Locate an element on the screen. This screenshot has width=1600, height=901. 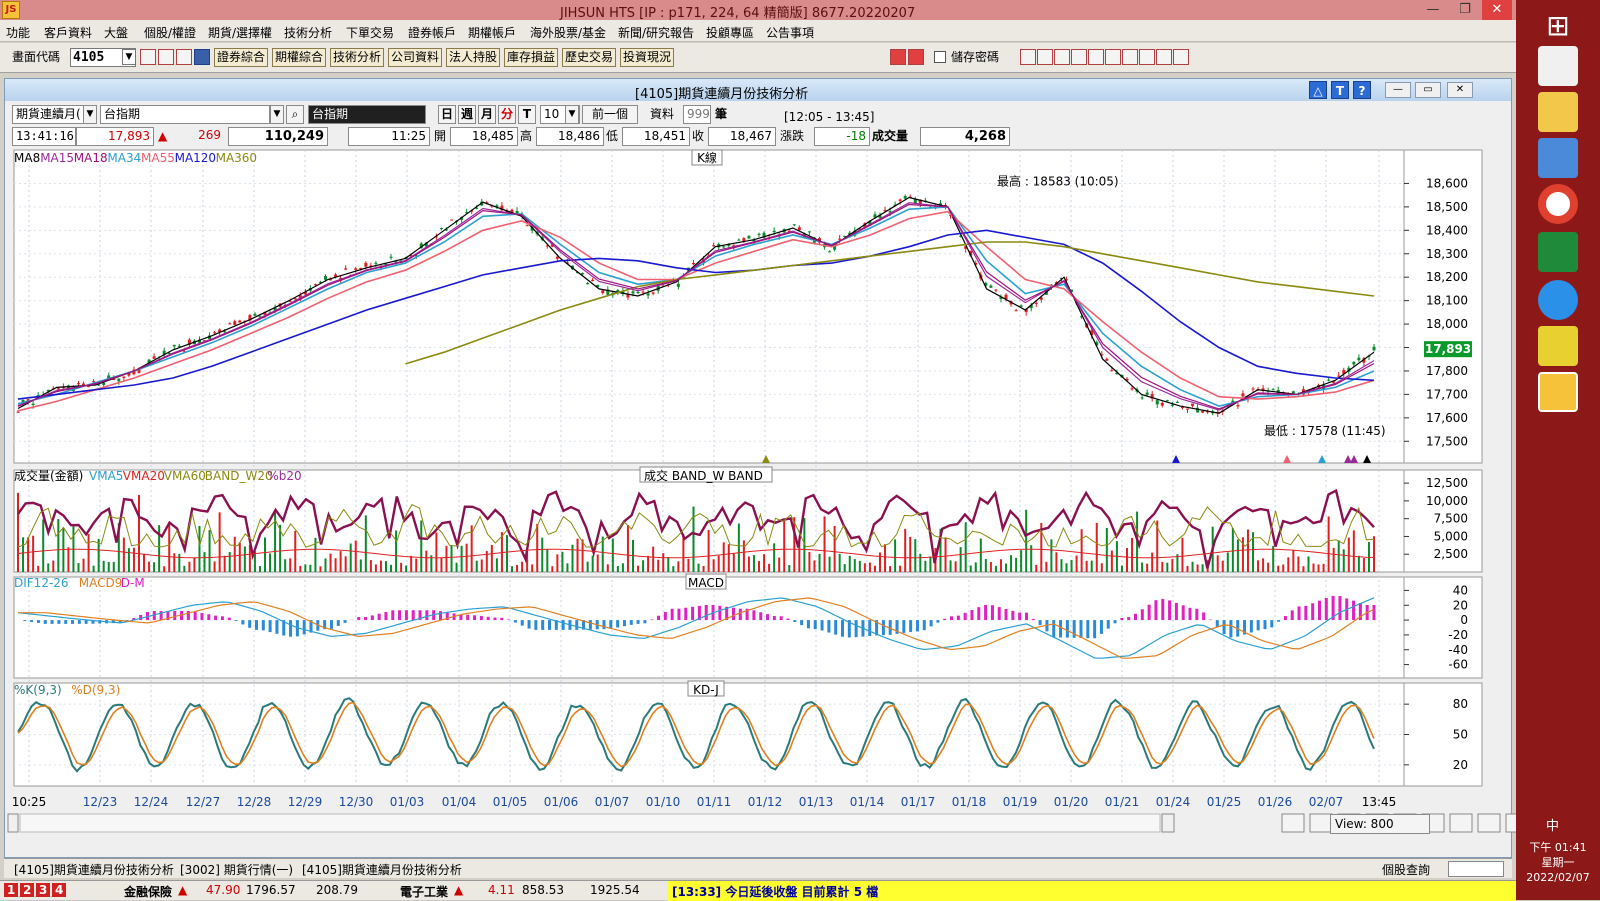
page-4-icon: 4 is located at coordinates (59, 890).